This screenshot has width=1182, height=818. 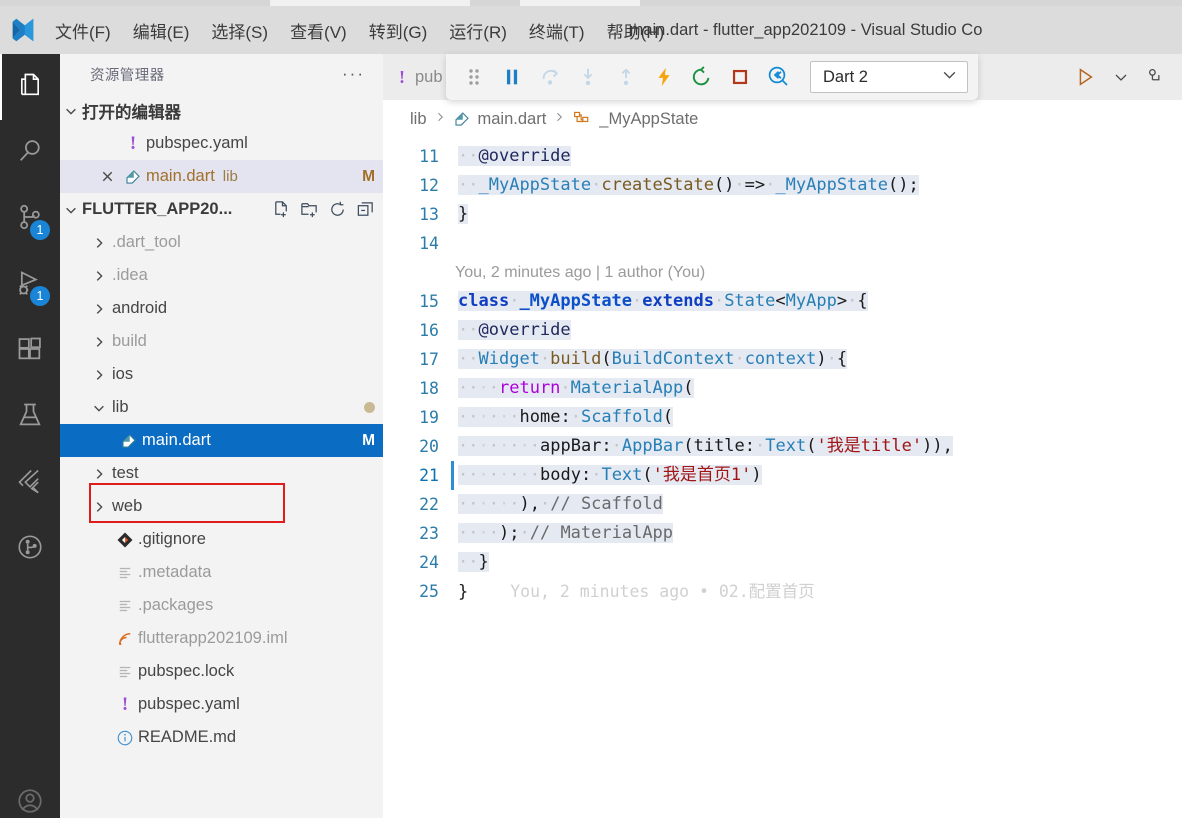 I want to click on sidebar-more-actions-button: ···, so click(x=353, y=74).